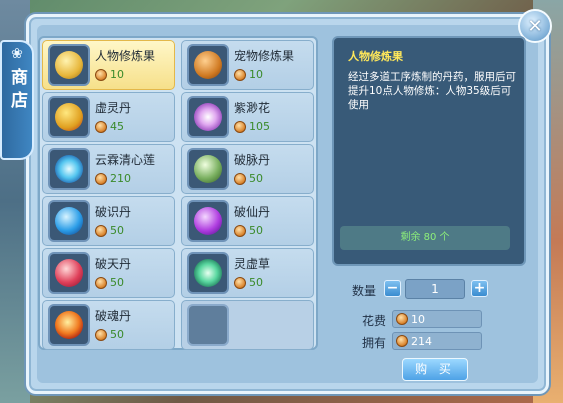 Image resolution: width=563 pixels, height=403 pixels. What do you see at coordinates (108, 273) in the screenshot?
I see `shop-item: 破天丹 50` at bounding box center [108, 273].